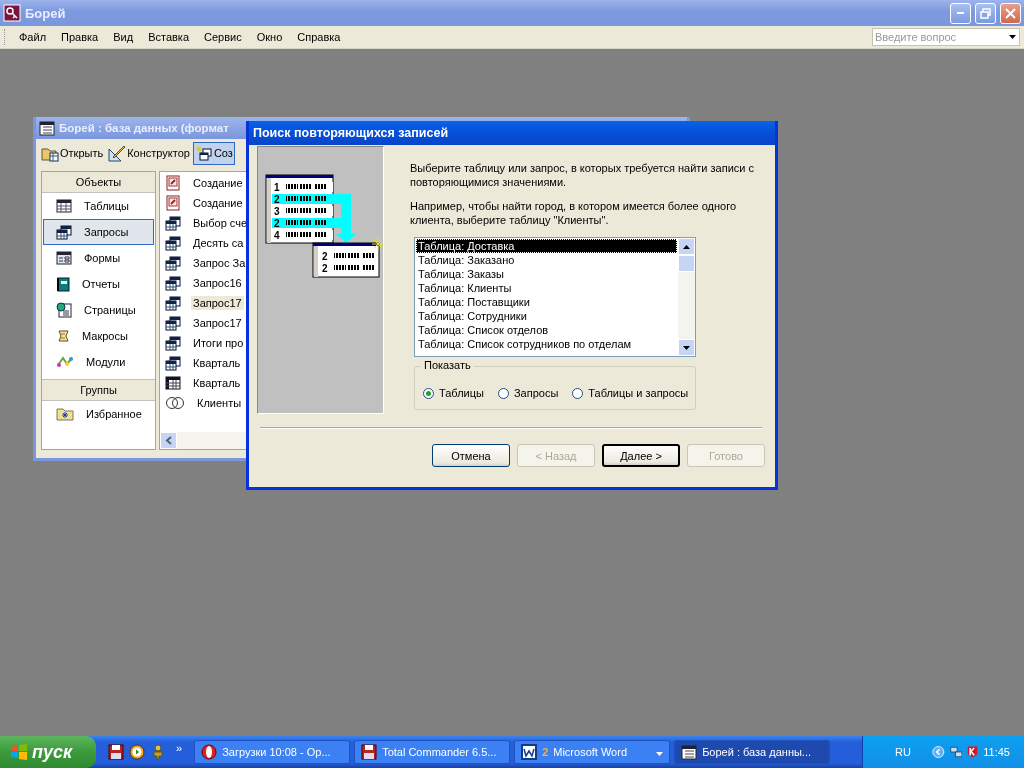 The width and height of the screenshot is (1024, 768). What do you see at coordinates (117, 153) in the screenshot?
I see `ruler-pencil-icon` at bounding box center [117, 153].